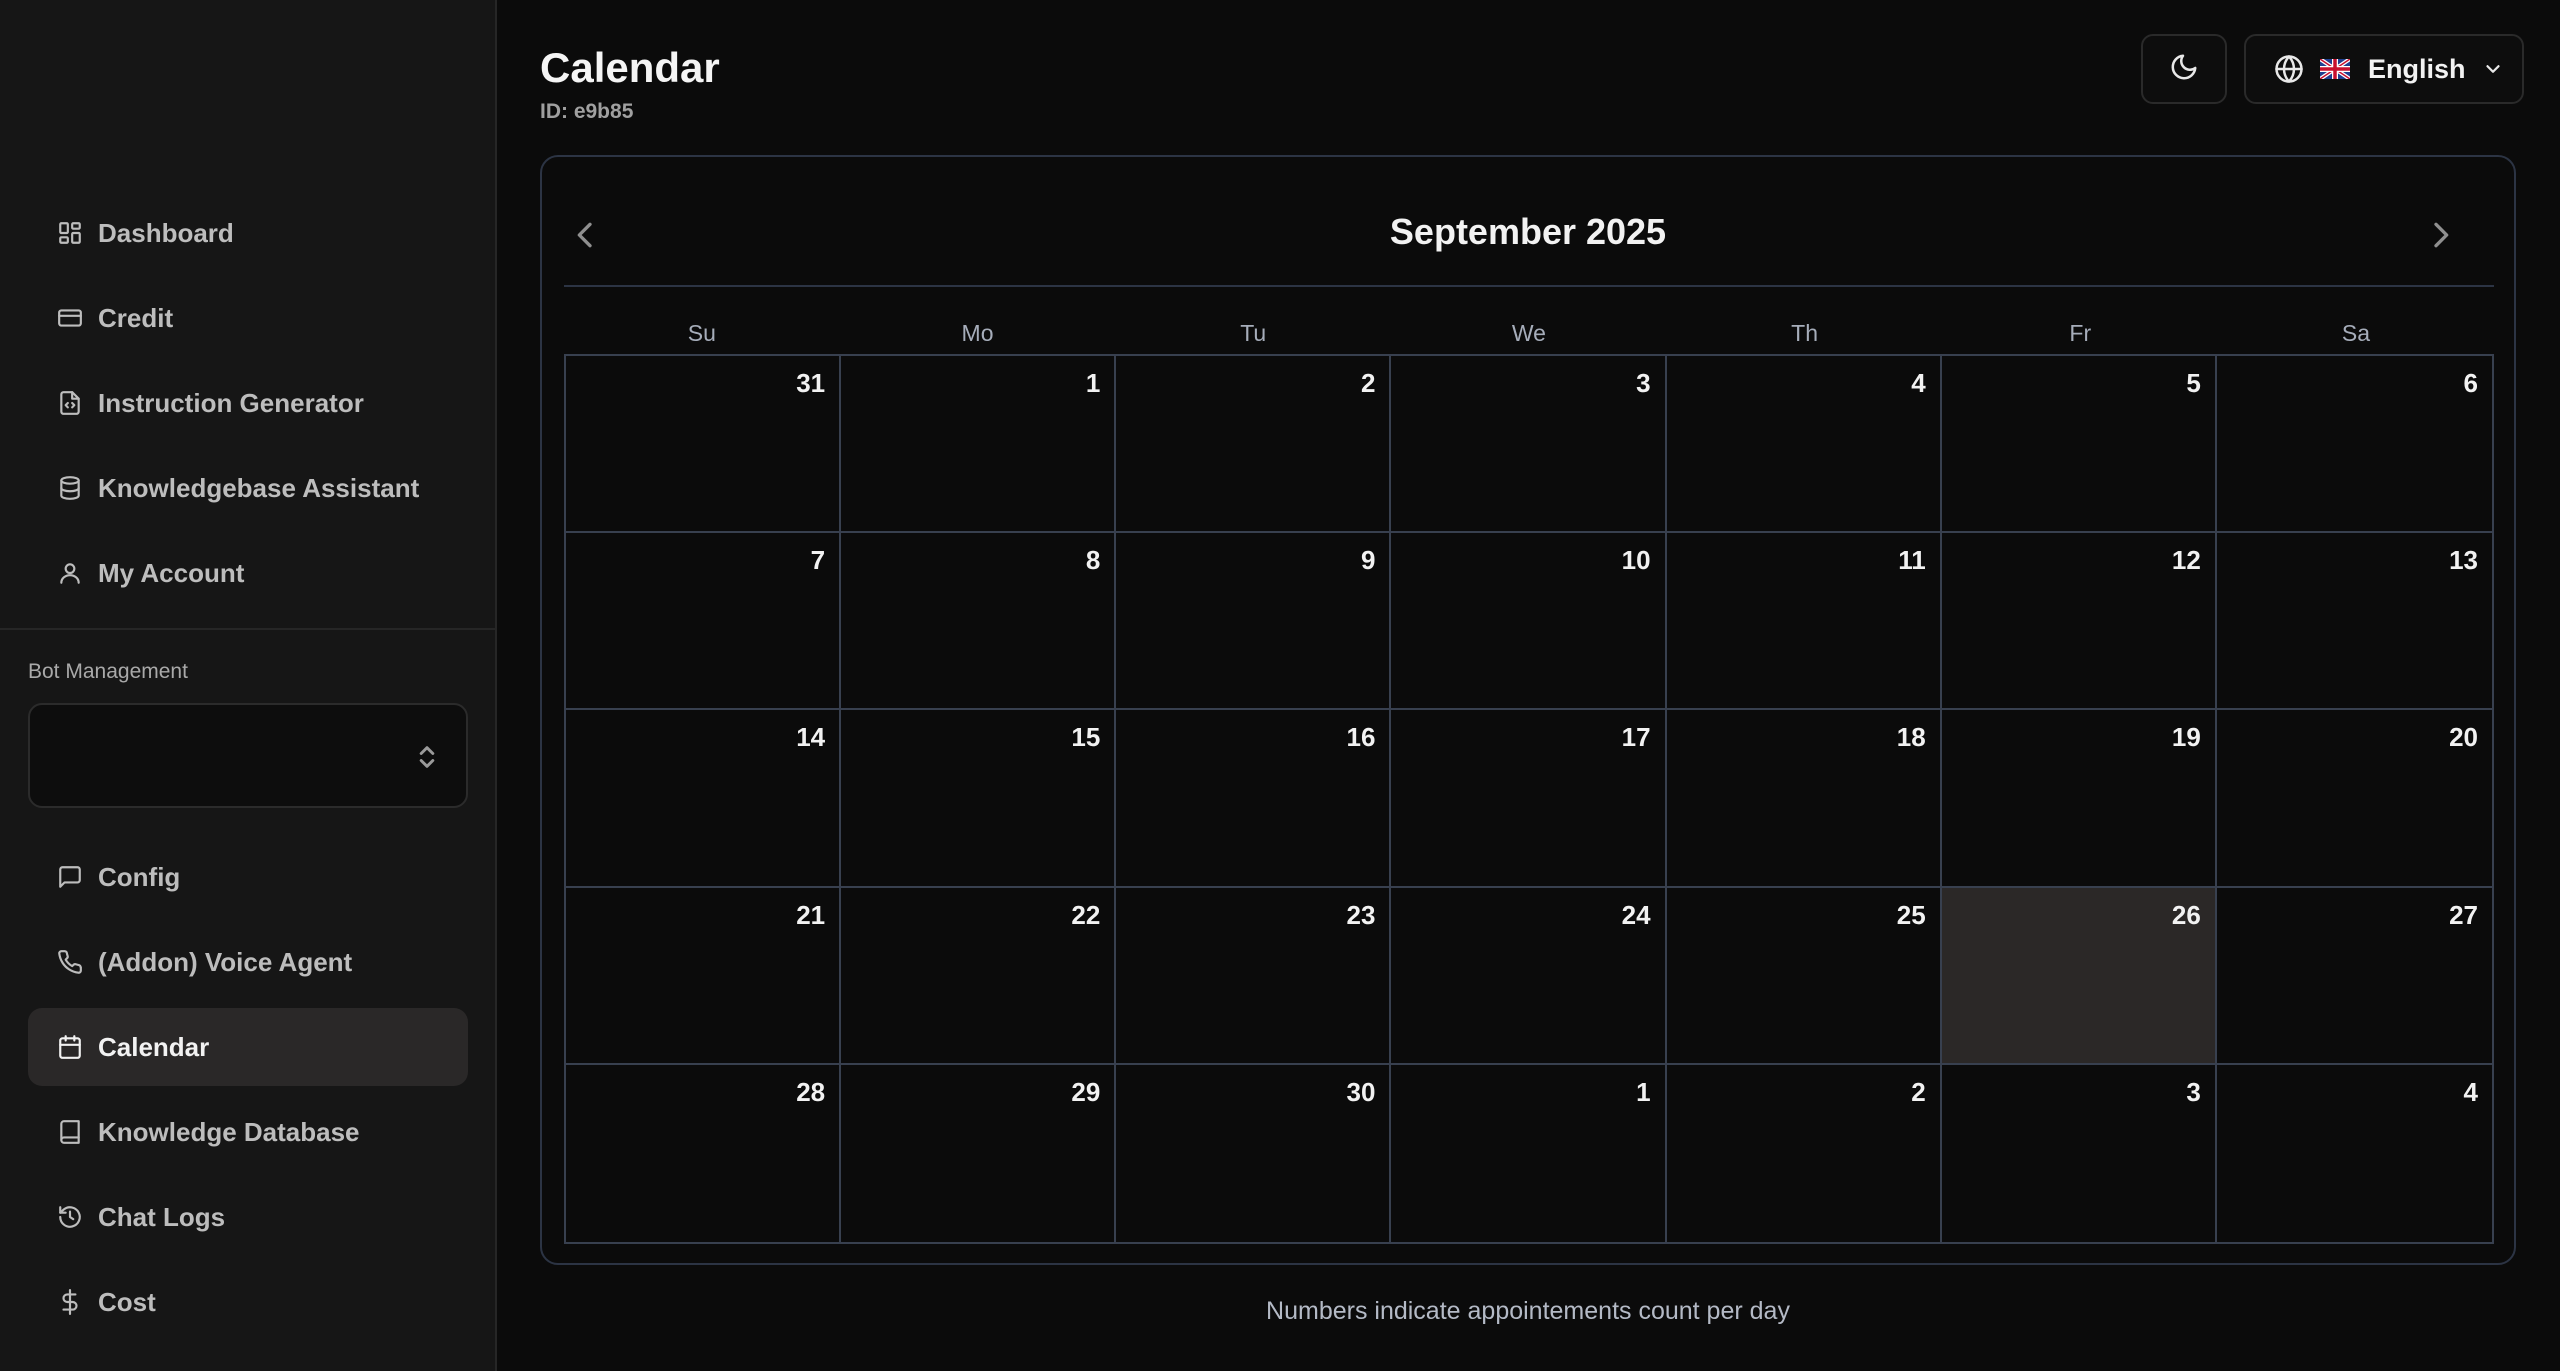 Image resolution: width=2560 pixels, height=1371 pixels. What do you see at coordinates (70, 877) in the screenshot?
I see `message-square-icon` at bounding box center [70, 877].